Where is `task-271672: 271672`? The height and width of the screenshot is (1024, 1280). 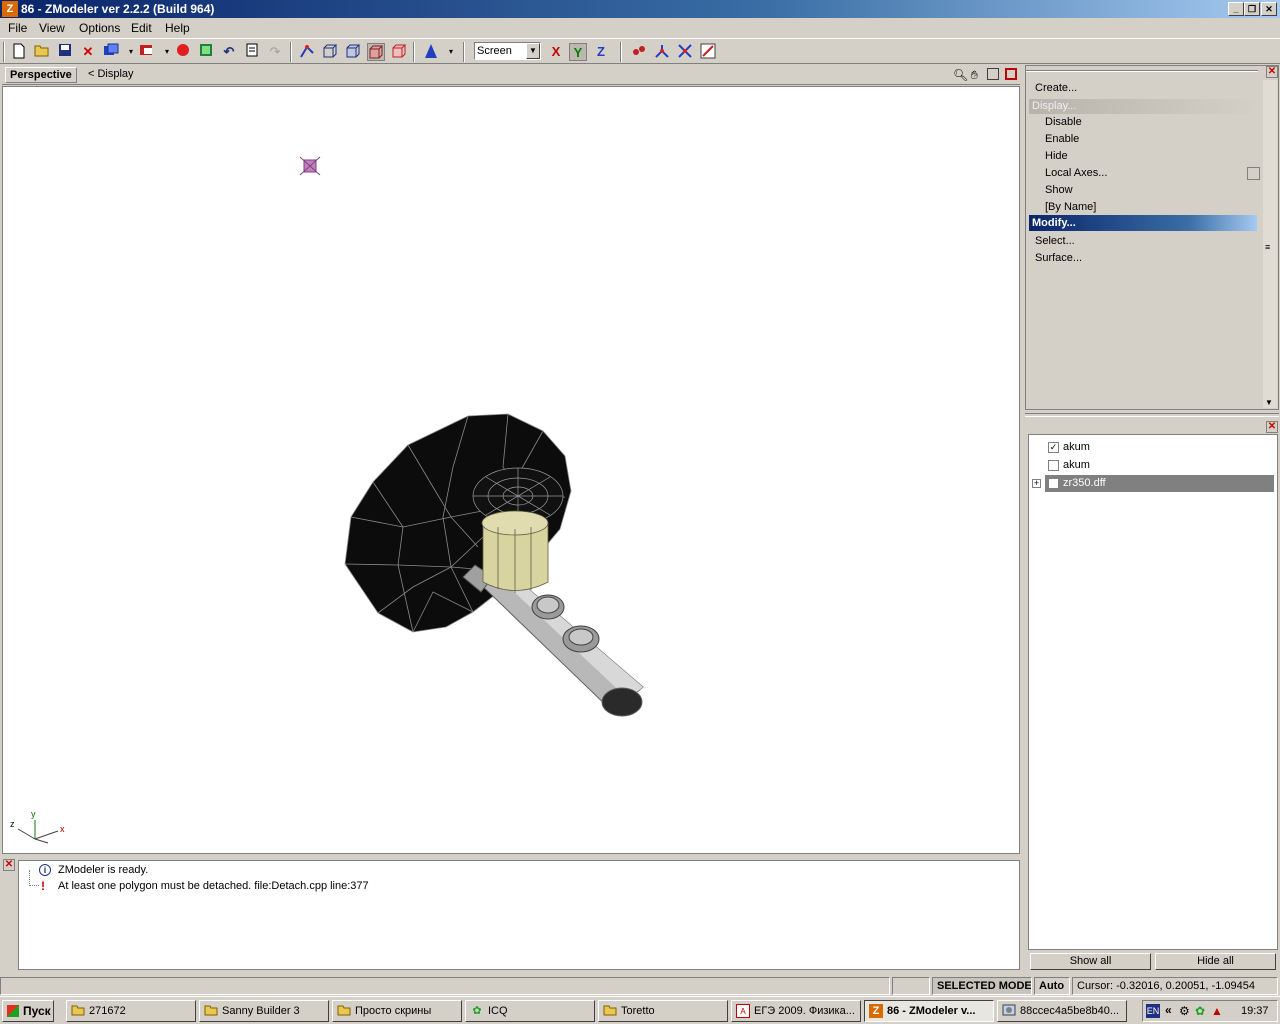
task-271672: 271672 is located at coordinates (131, 1011).